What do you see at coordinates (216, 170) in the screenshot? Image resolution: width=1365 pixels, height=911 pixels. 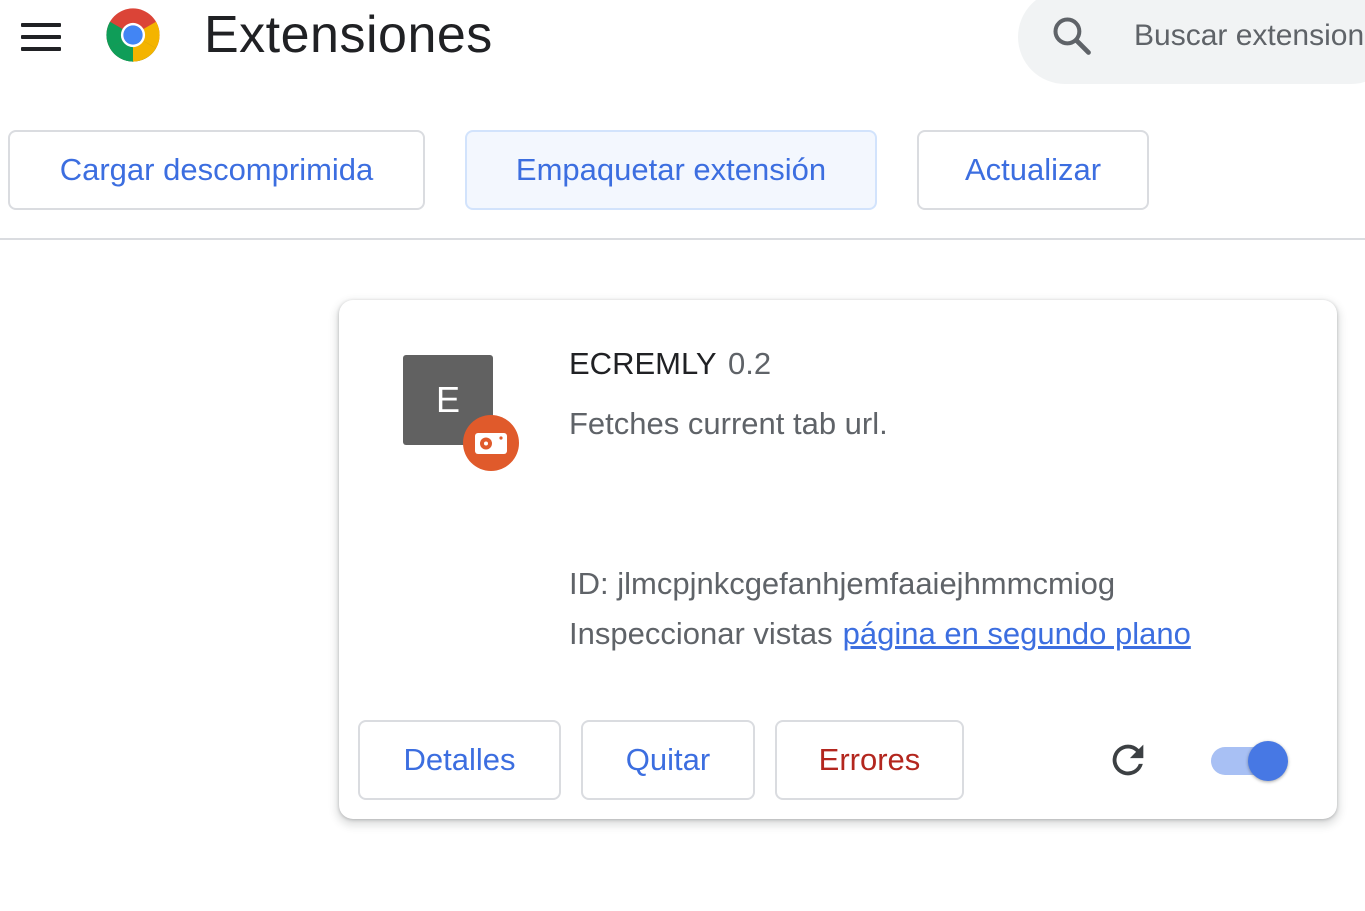 I see `load-unpacked-button: Cargar descomprimida` at bounding box center [216, 170].